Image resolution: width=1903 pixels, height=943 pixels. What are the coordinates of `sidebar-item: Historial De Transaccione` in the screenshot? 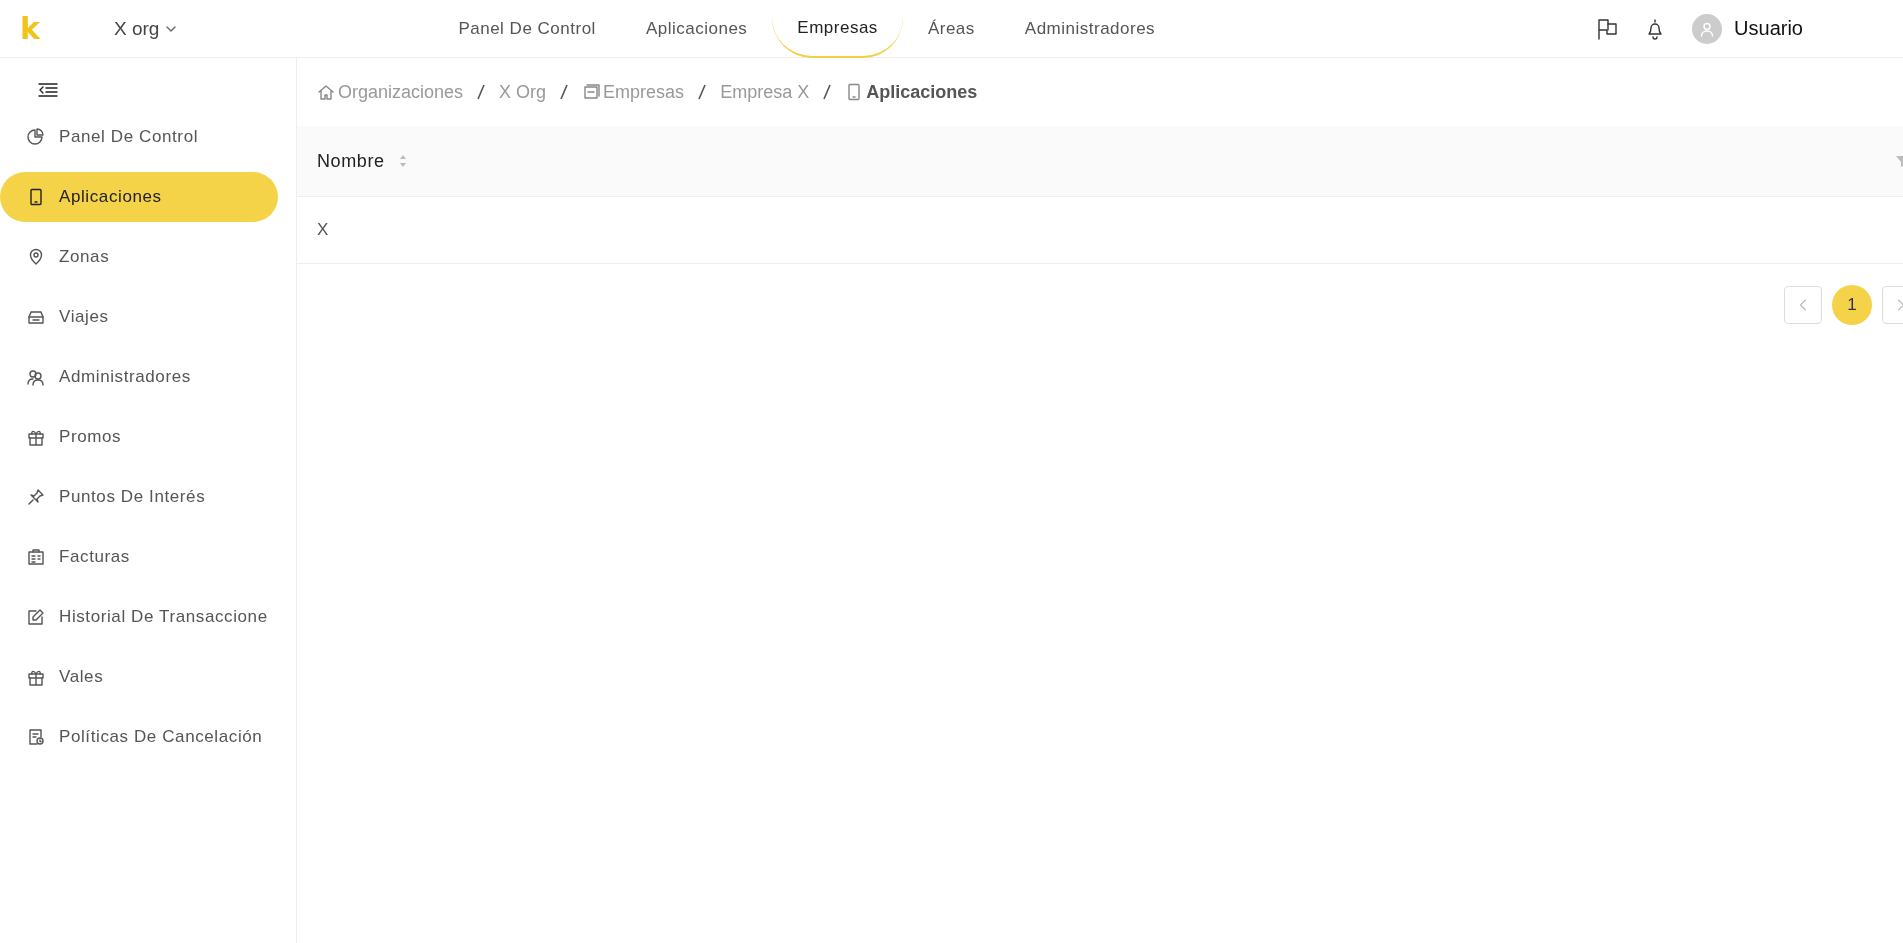 It's located at (138, 617).